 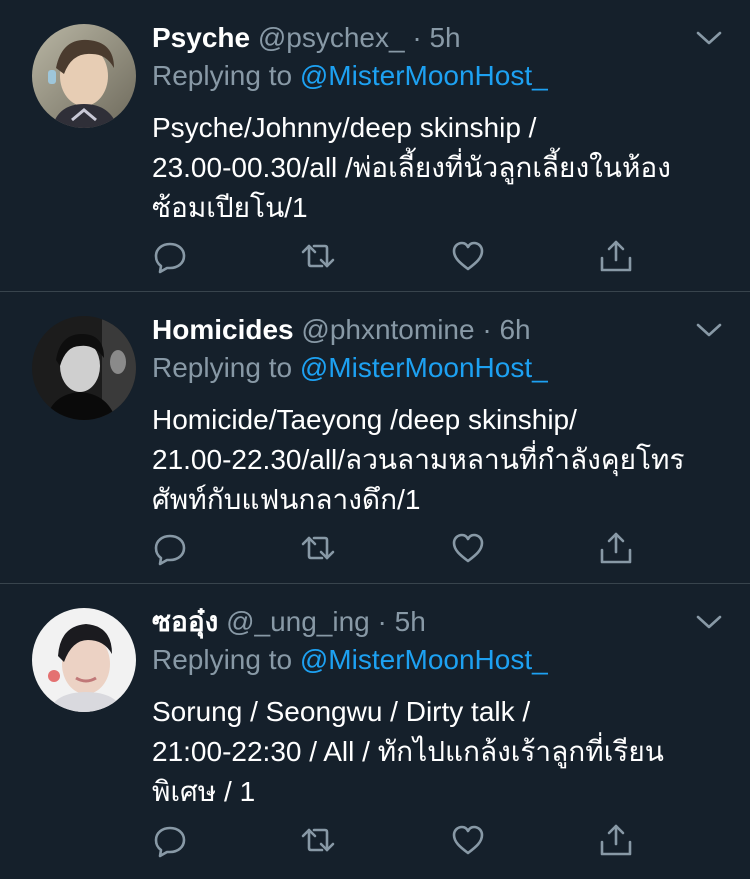 I want to click on tweet-text-line: ศัพท์กับแฟนกลางดึก/1, so click(x=286, y=499).